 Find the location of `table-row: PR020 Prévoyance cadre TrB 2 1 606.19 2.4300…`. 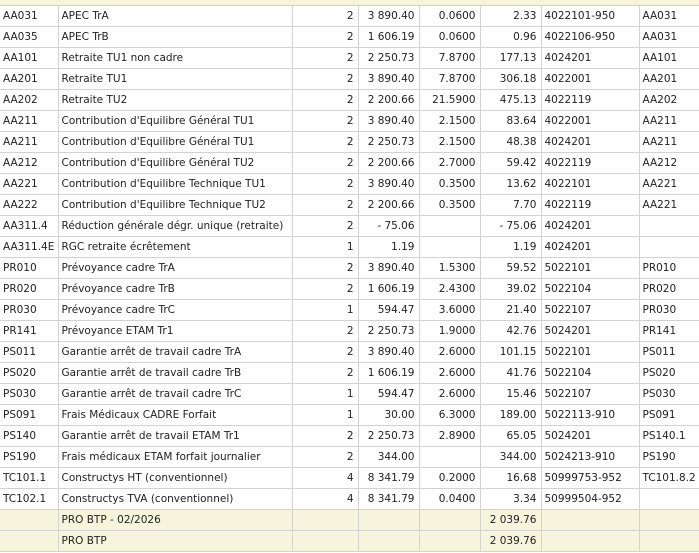

table-row: PR020 Prévoyance cadre TrB 2 1 606.19 2.4300… is located at coordinates (349, 289).